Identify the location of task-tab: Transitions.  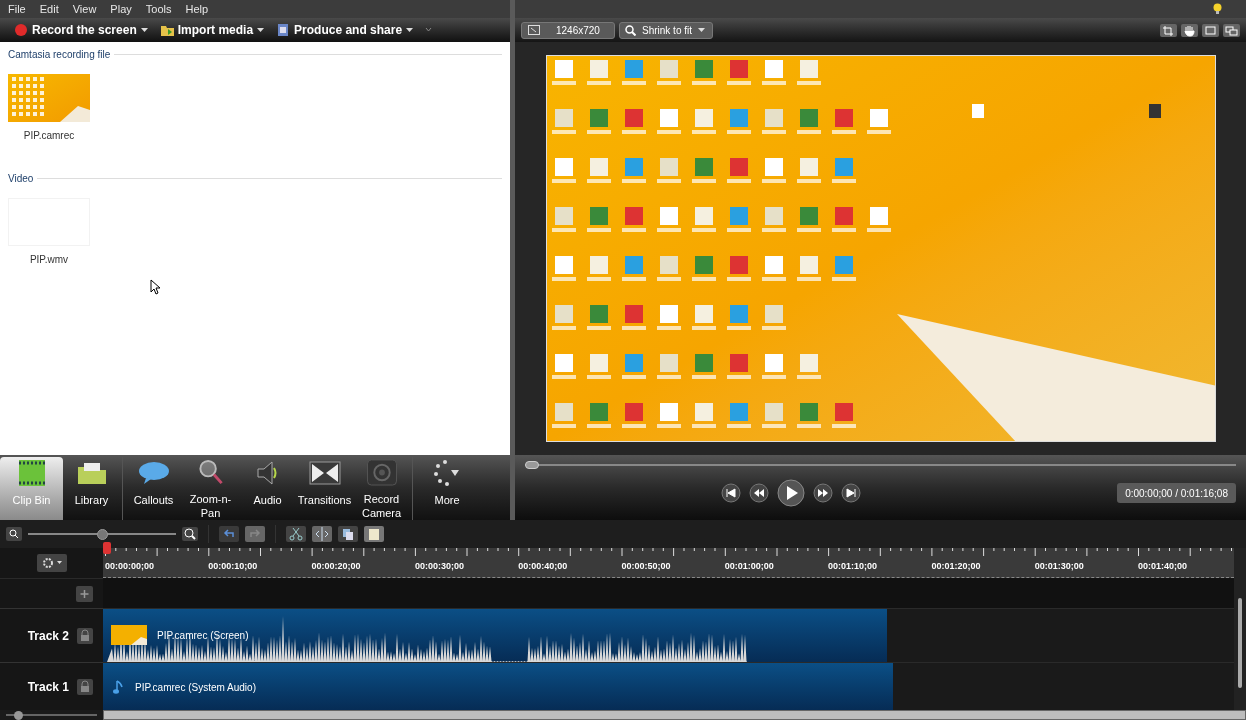
(324, 488).